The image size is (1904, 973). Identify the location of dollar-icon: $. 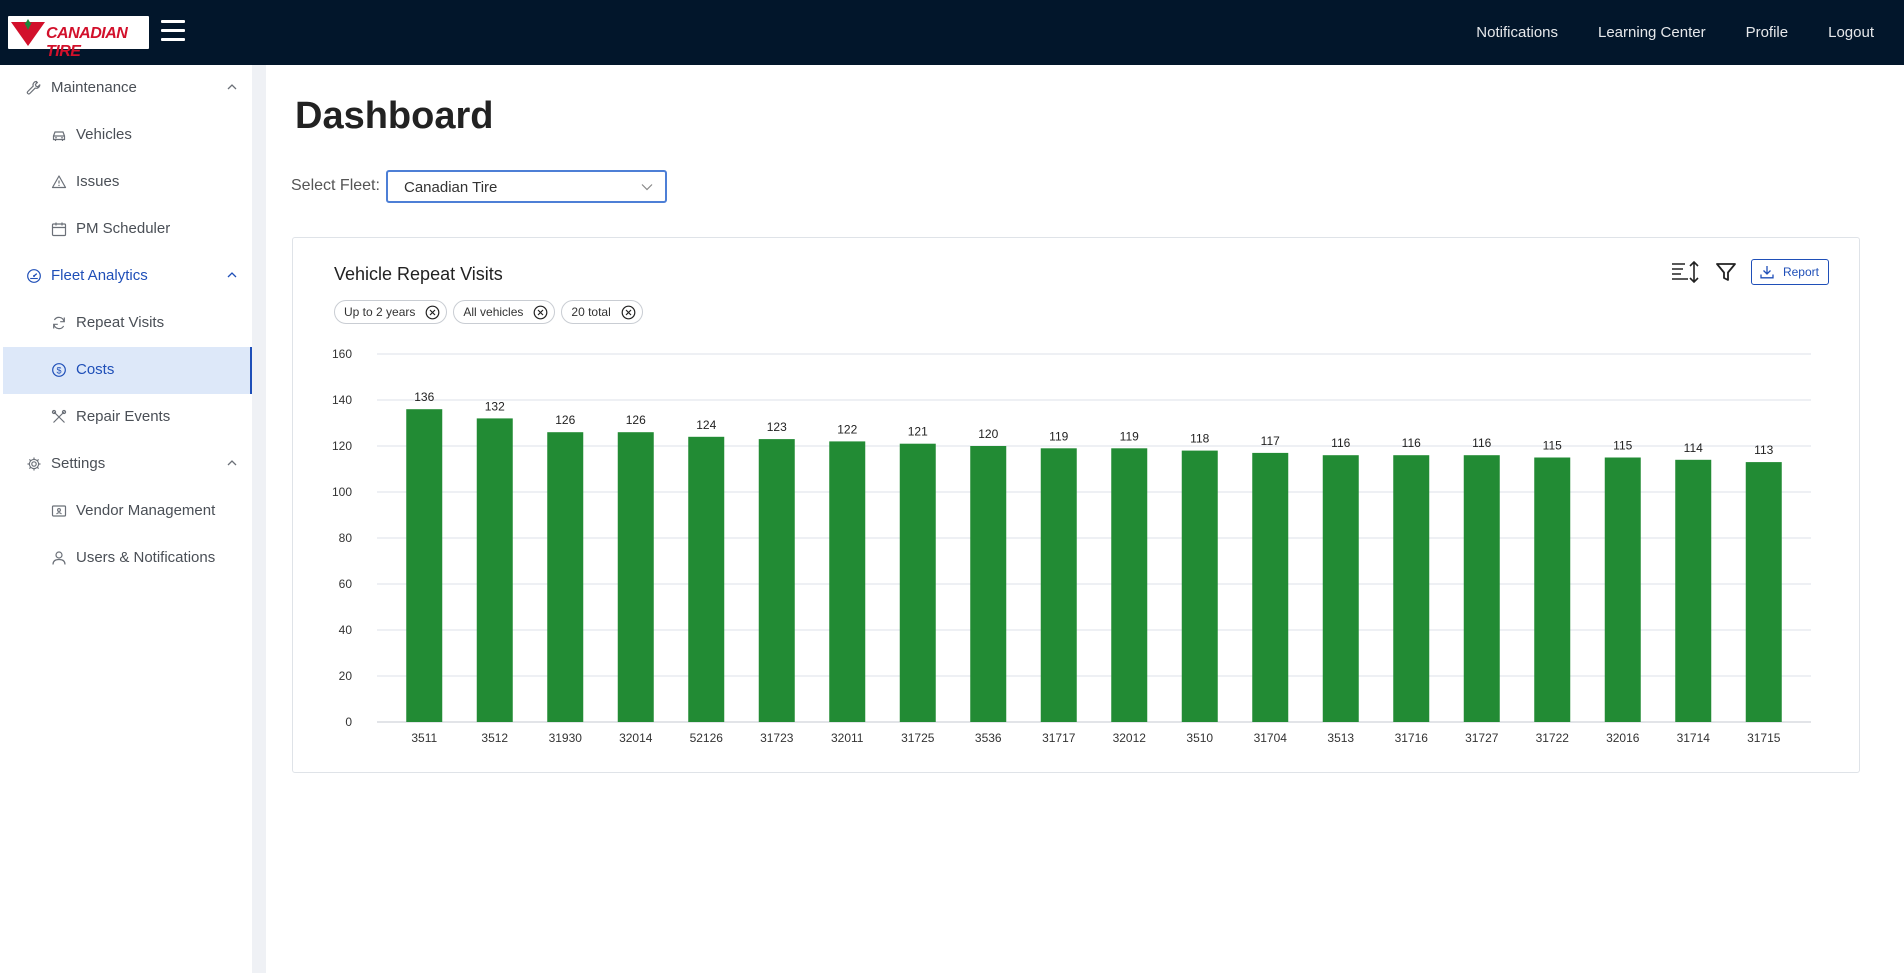
(59, 370).